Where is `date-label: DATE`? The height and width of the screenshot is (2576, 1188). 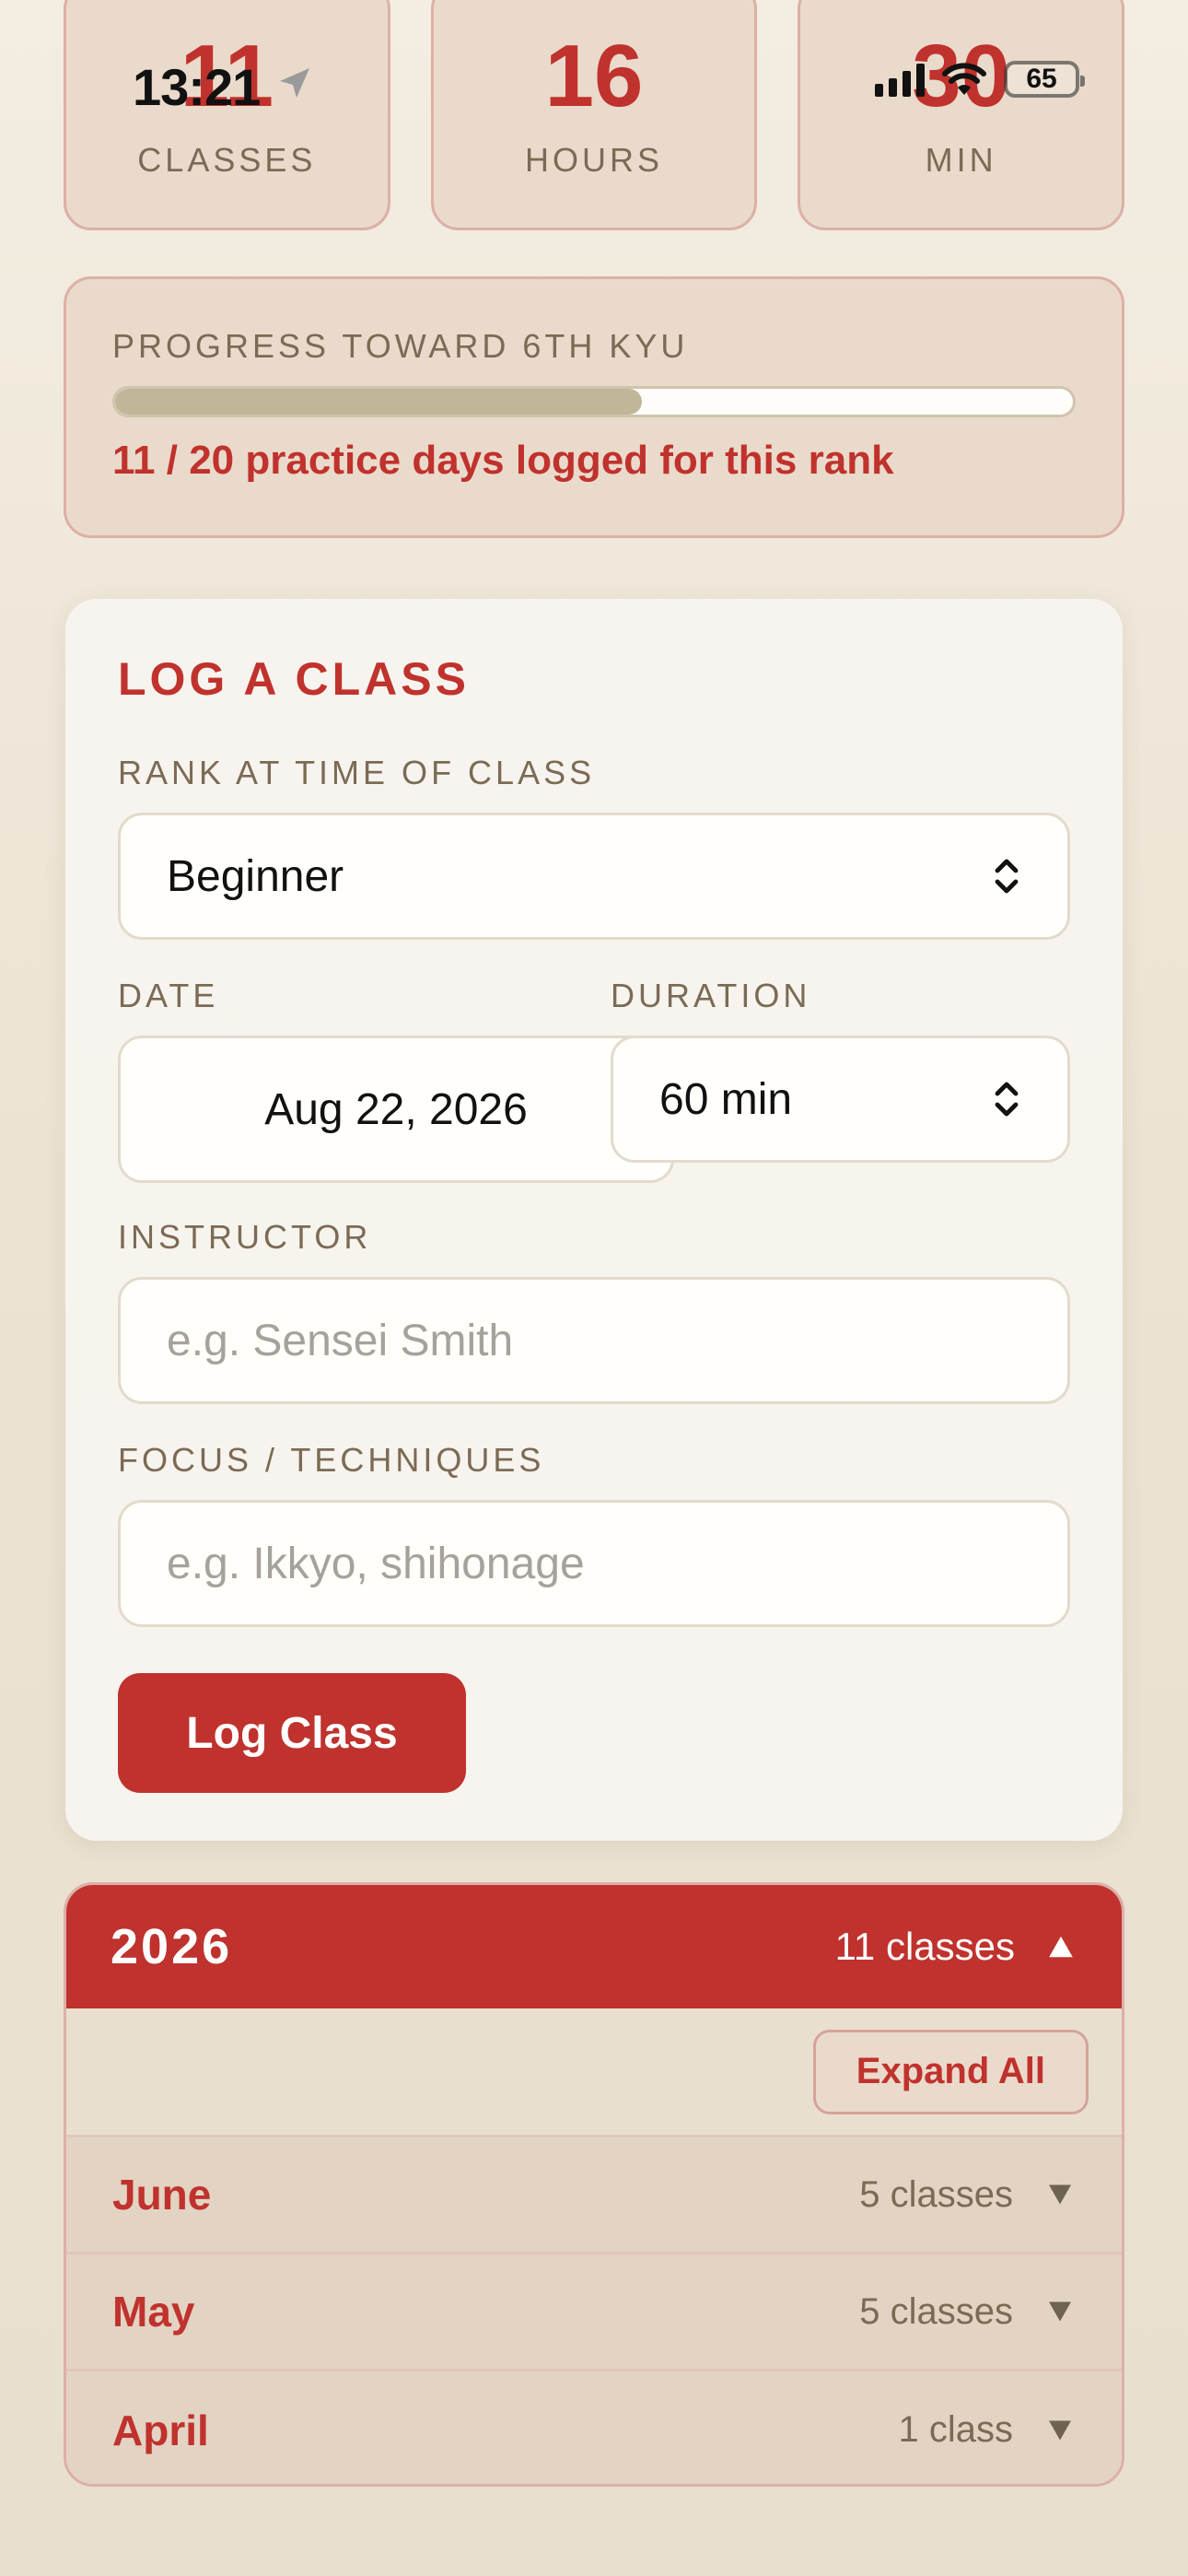 date-label: DATE is located at coordinates (168, 995).